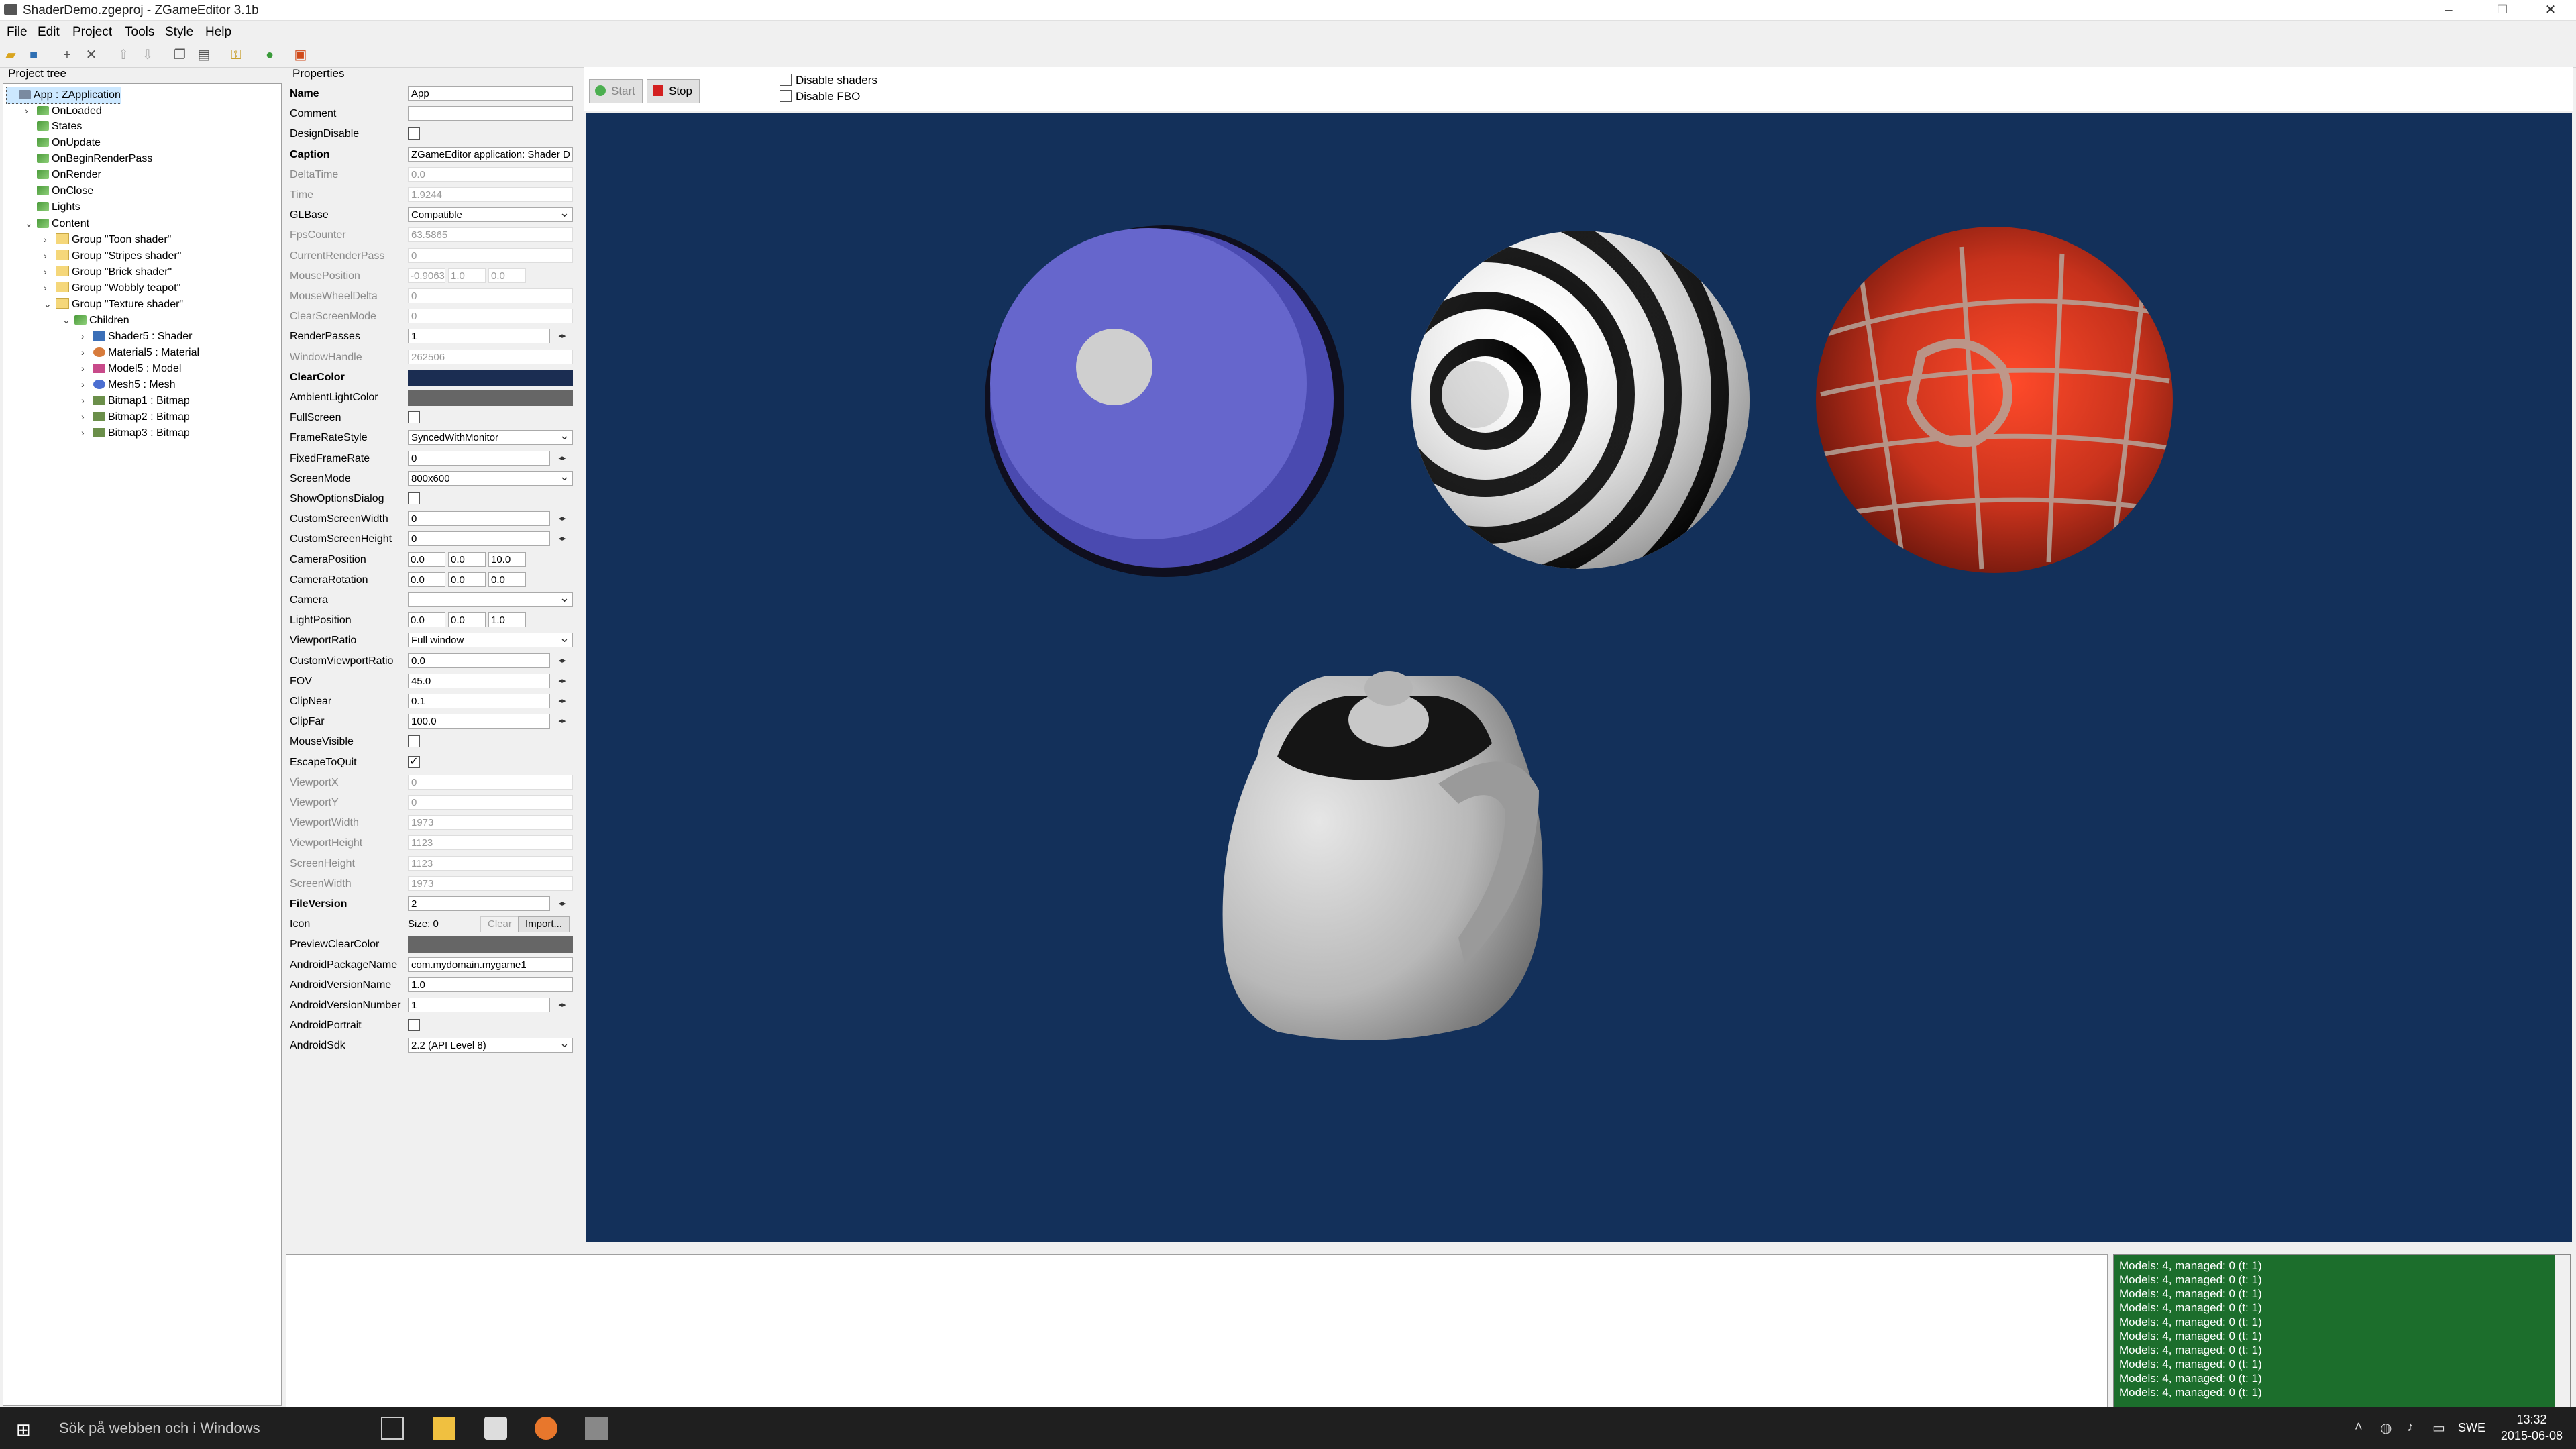 This screenshot has height=1449, width=2576. What do you see at coordinates (53, 127) in the screenshot?
I see `tree-node: States` at bounding box center [53, 127].